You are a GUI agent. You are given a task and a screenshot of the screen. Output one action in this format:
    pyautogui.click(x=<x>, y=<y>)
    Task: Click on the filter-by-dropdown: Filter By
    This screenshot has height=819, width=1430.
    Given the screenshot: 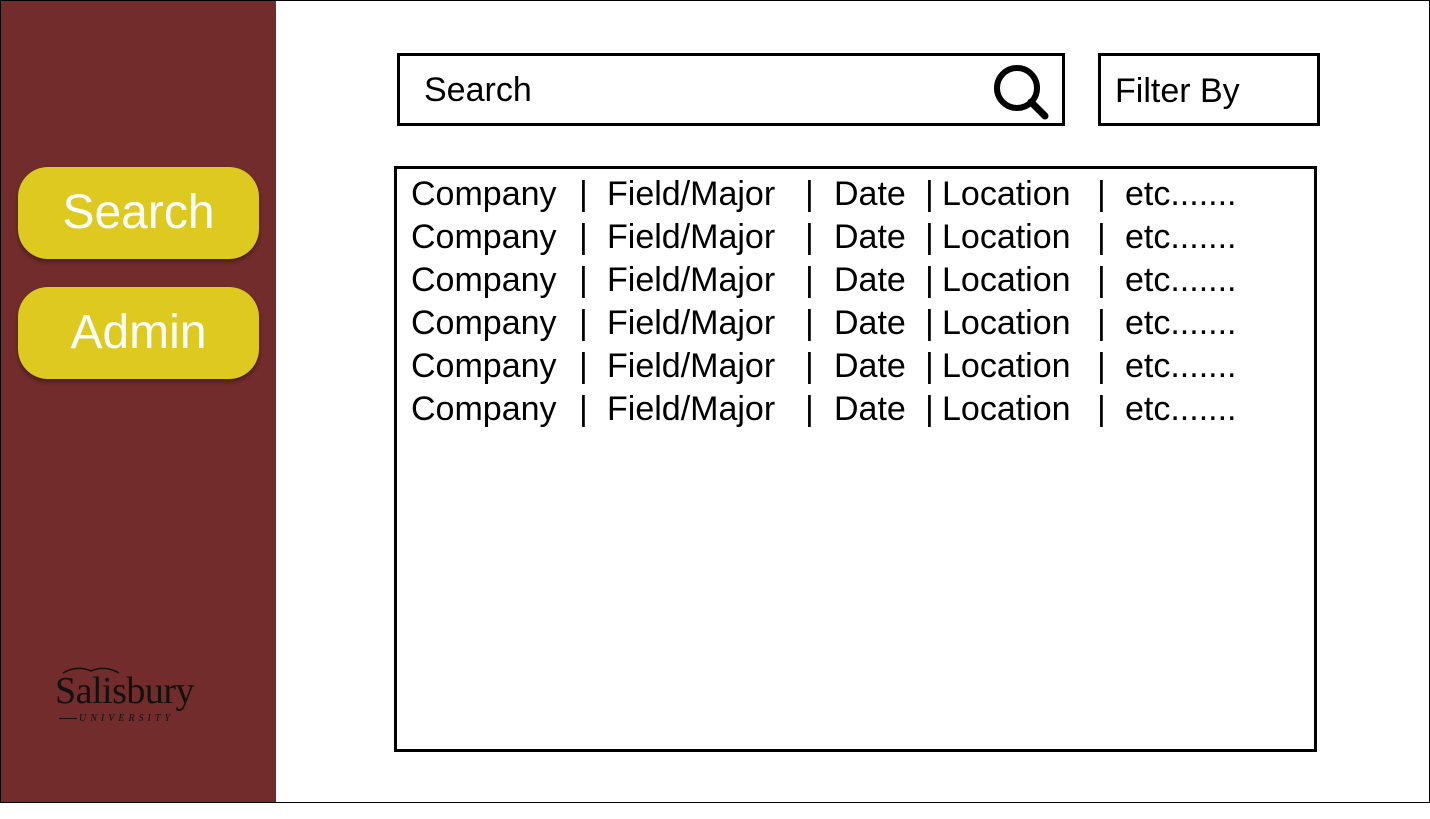 What is the action you would take?
    pyautogui.click(x=1209, y=89)
    